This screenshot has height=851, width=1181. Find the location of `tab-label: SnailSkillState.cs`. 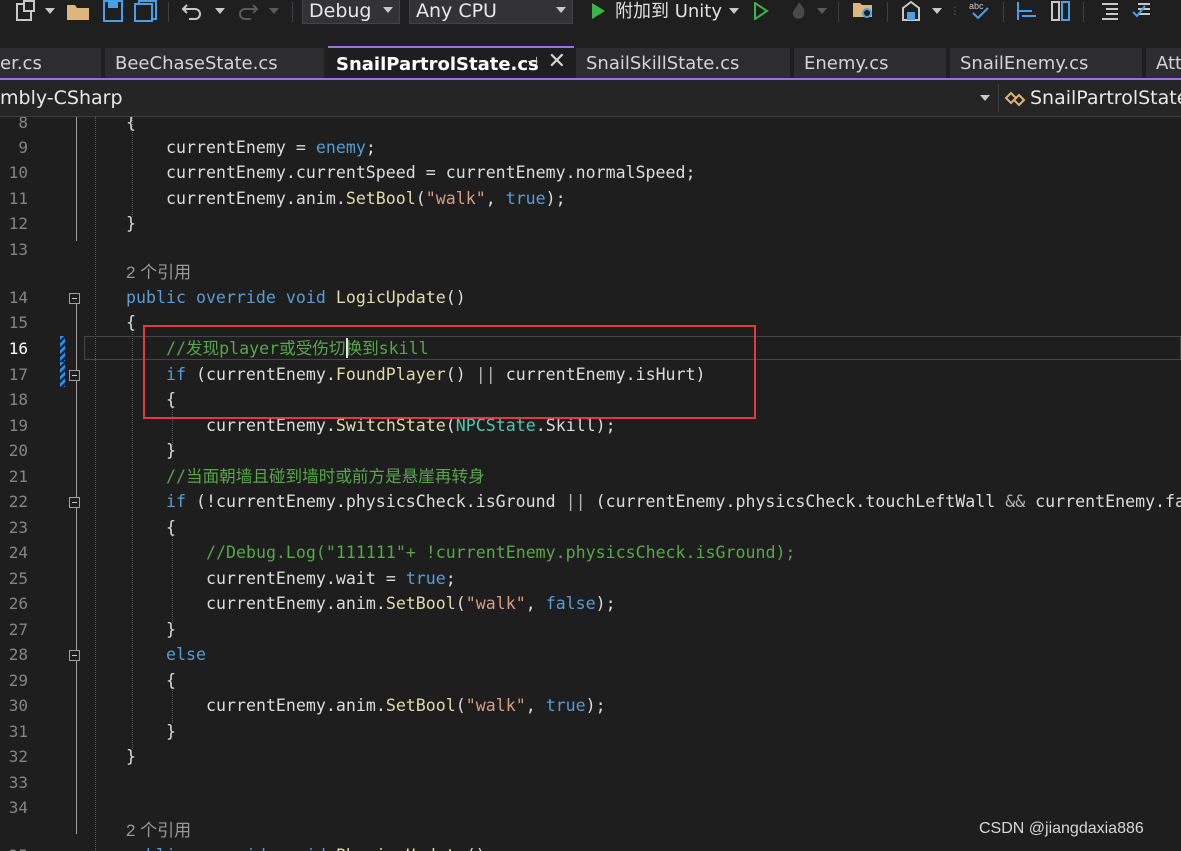

tab-label: SnailSkillState.cs is located at coordinates (663, 63).